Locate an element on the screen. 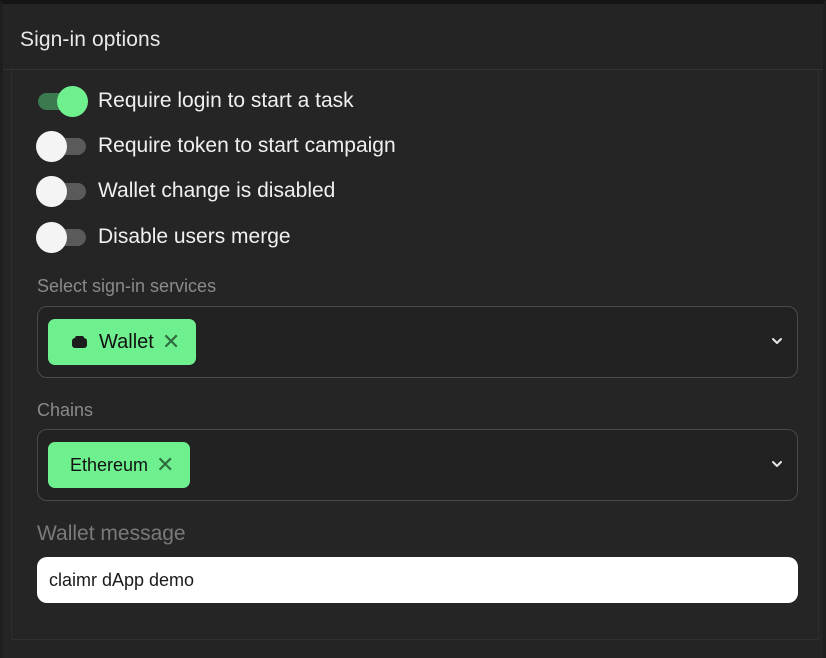 The image size is (826, 658). require-login-label: Require login to start a task is located at coordinates (226, 100).